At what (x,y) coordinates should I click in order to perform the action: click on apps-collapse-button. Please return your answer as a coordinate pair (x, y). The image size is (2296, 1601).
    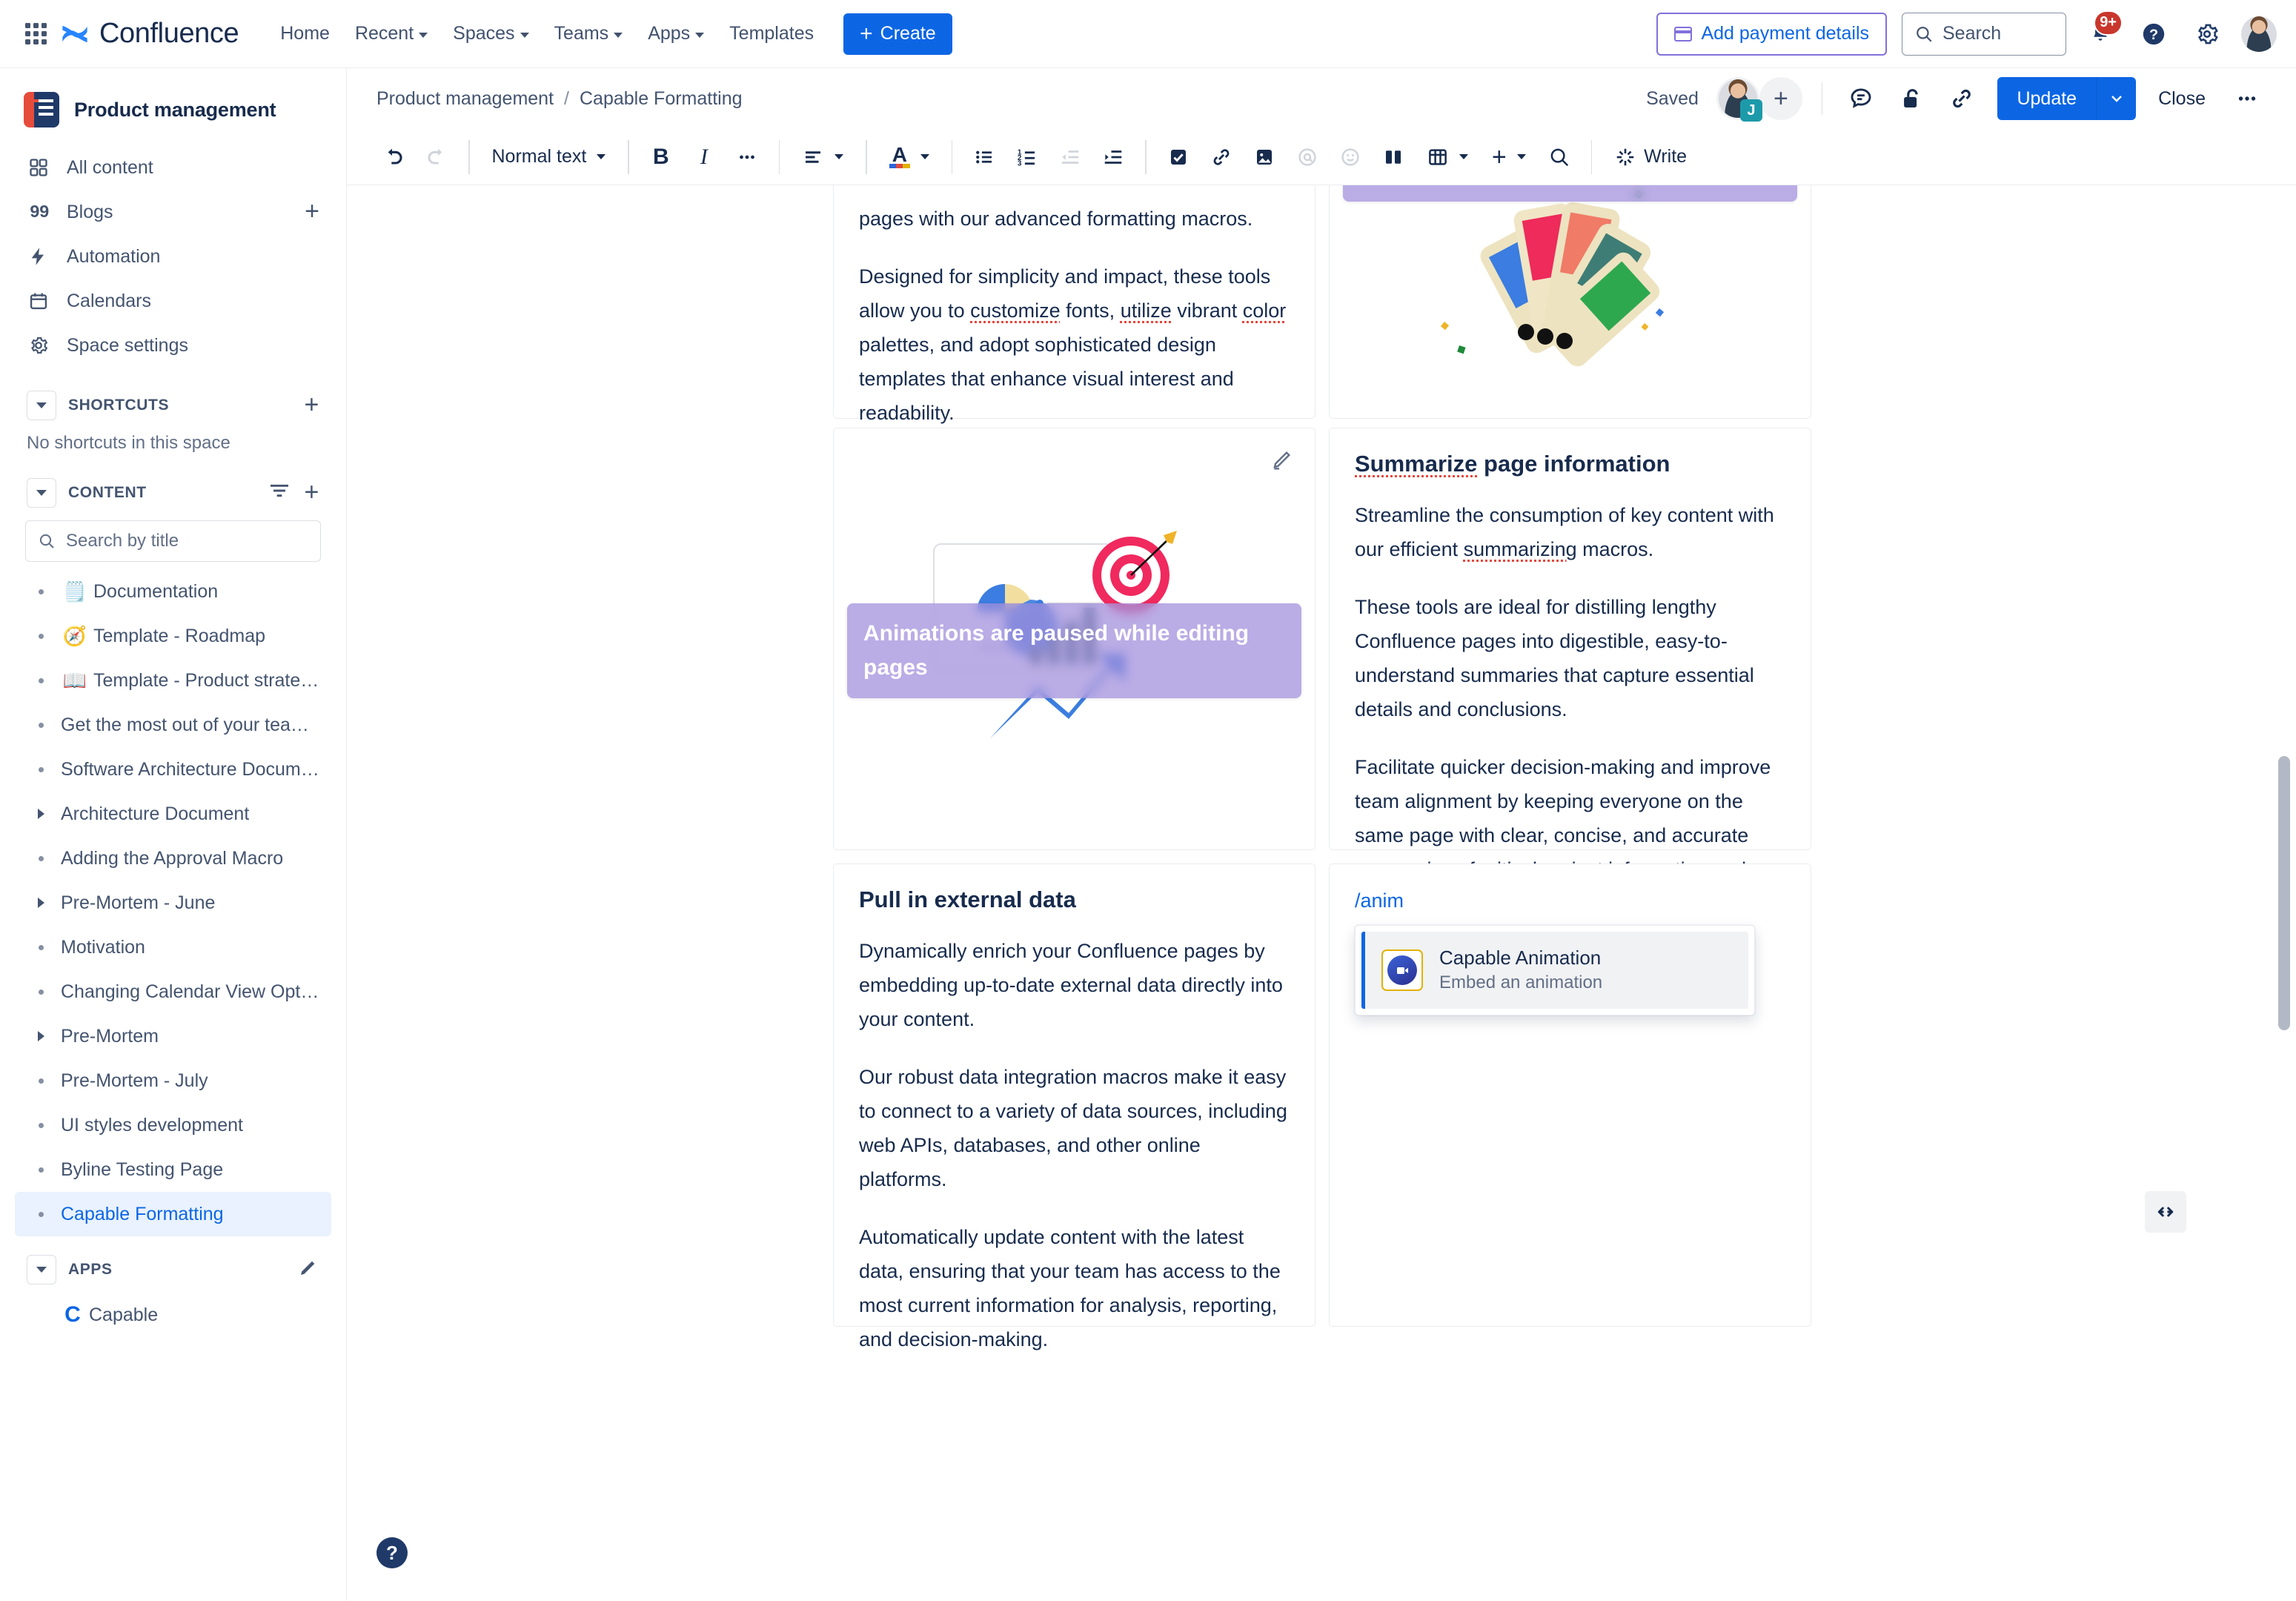
    Looking at the image, I should click on (41, 1270).